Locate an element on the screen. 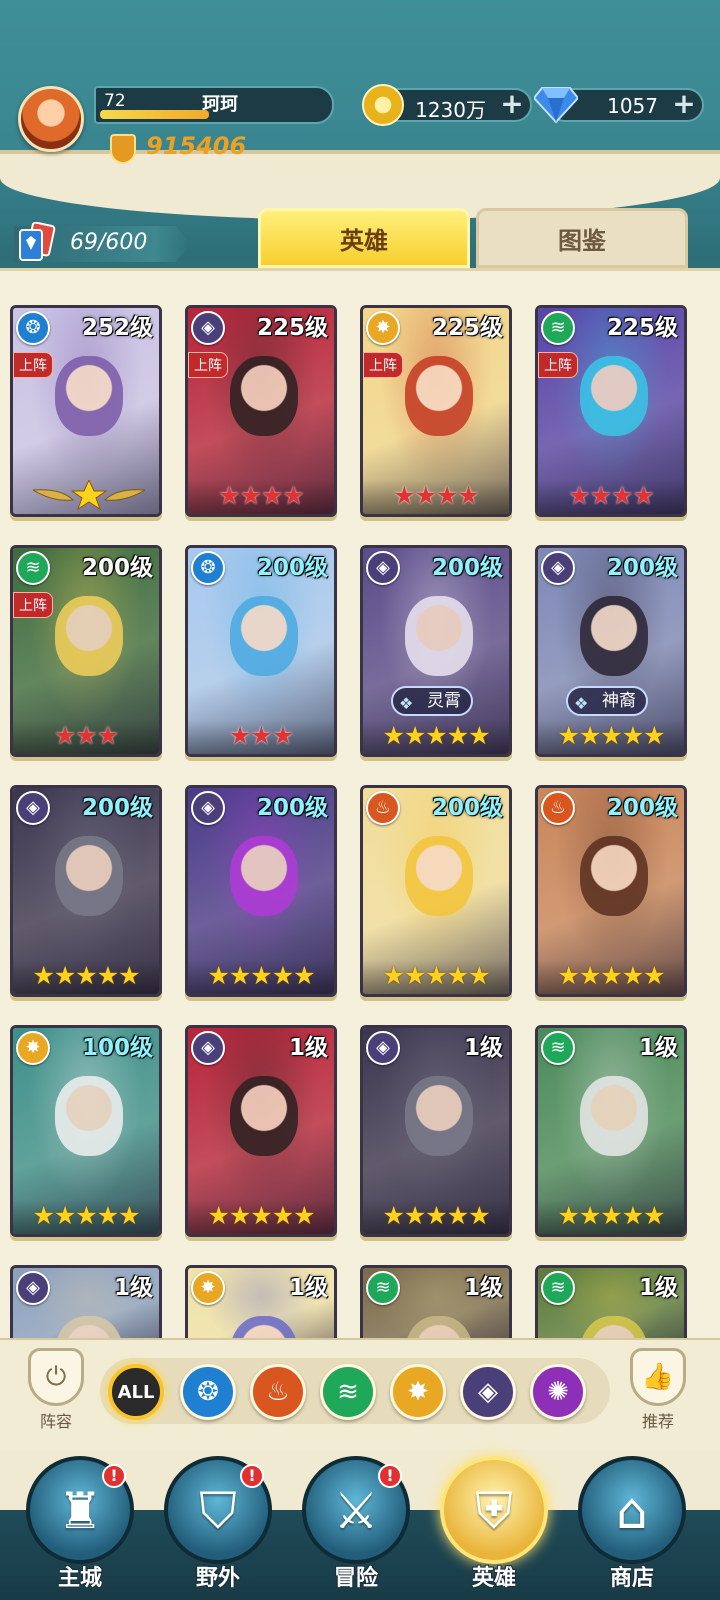 This screenshot has width=720, height=1600. filter-void-button: ✺ is located at coordinates (558, 1392).